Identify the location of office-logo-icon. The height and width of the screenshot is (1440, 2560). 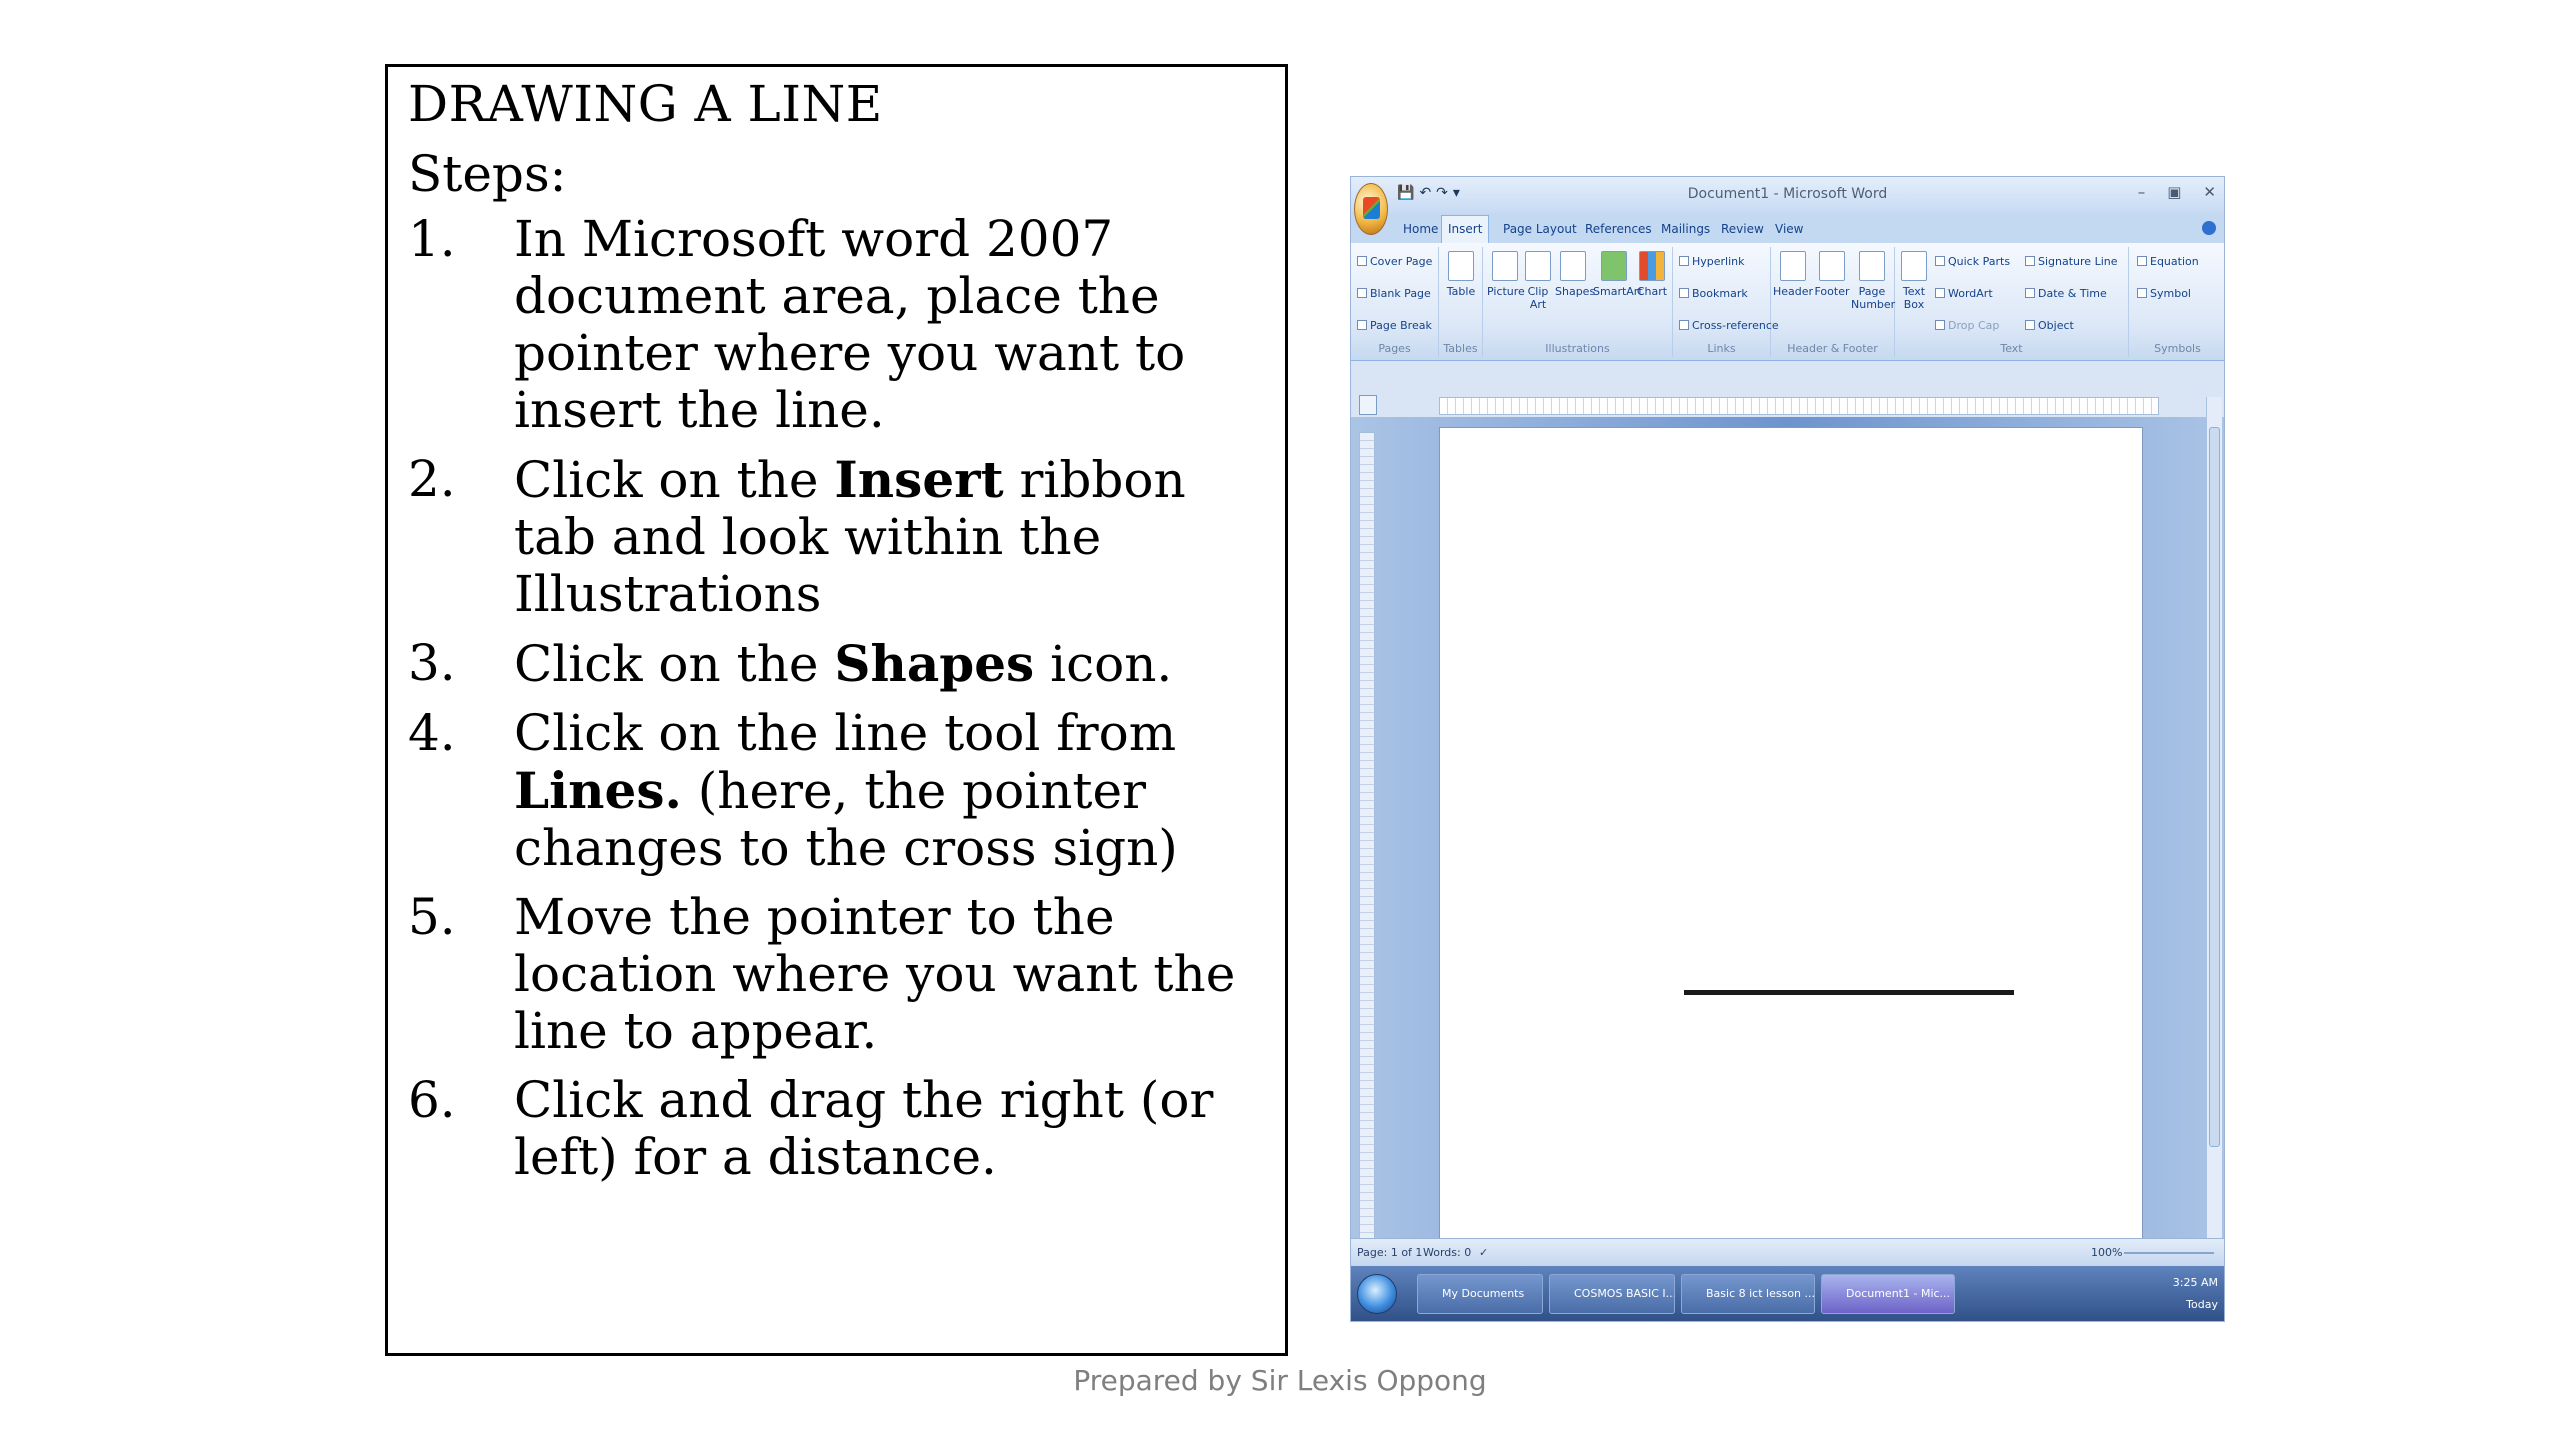
(1371, 208).